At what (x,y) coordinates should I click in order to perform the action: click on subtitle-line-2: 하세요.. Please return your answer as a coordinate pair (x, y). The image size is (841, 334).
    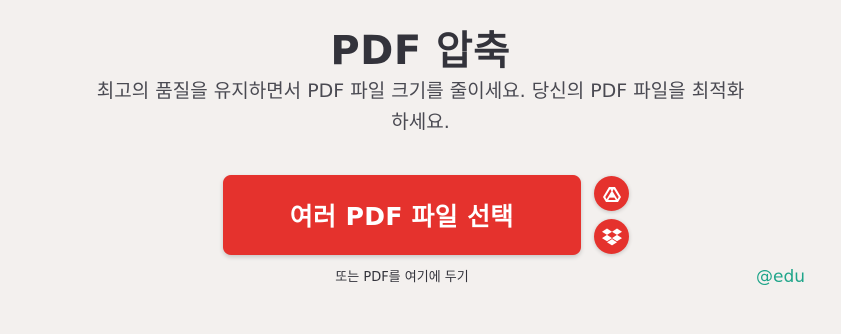
    Looking at the image, I should click on (420, 122).